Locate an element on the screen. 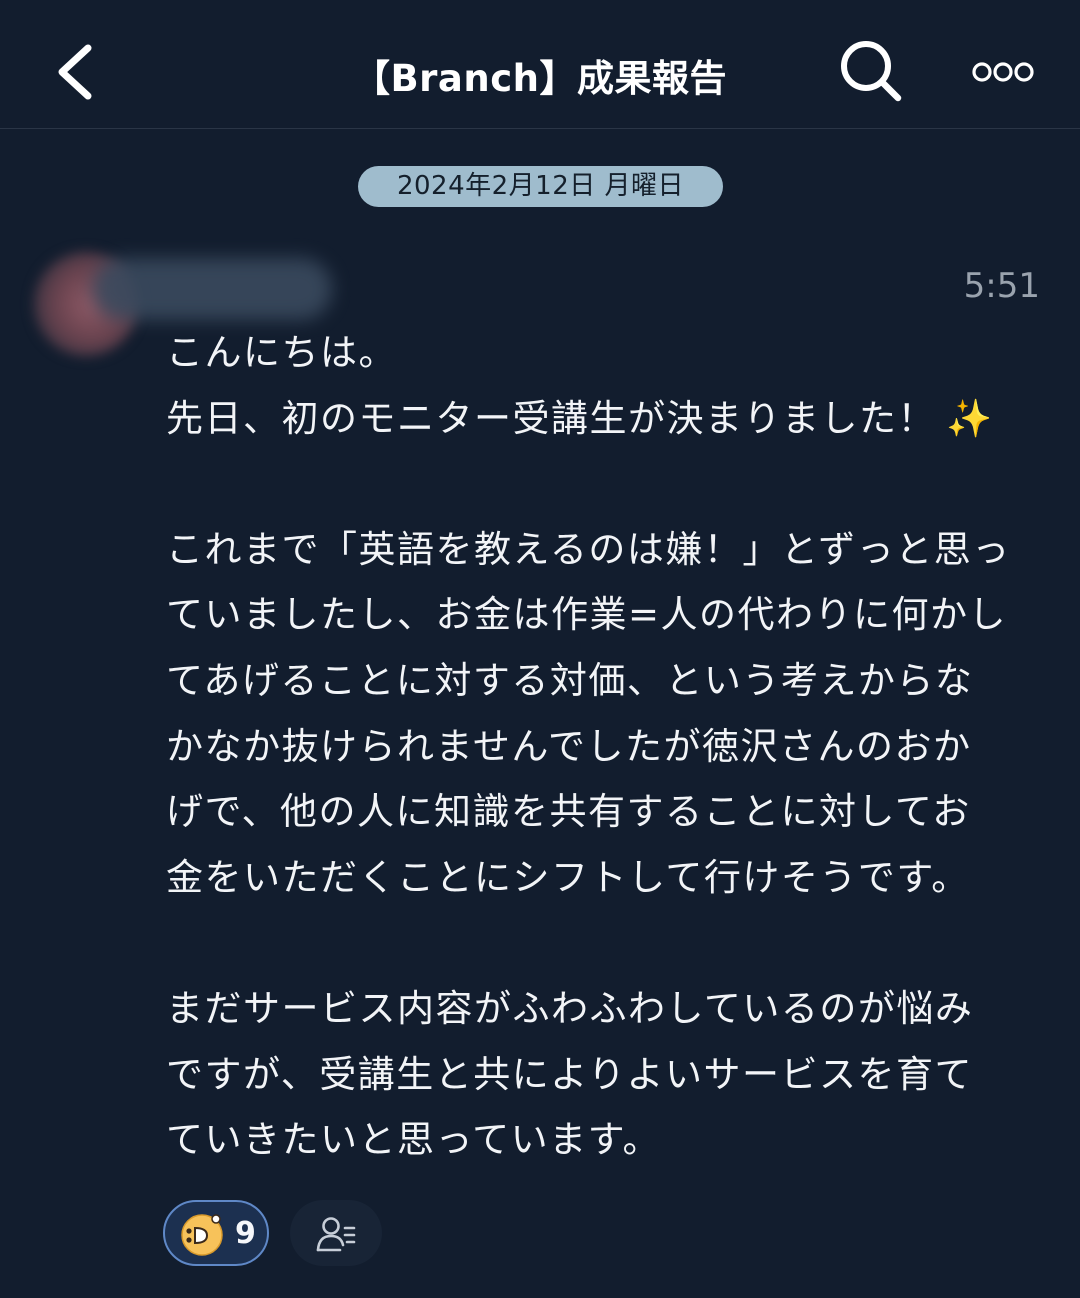 The height and width of the screenshot is (1298, 1080). message-line: 先日、初のモニター受講生が決まりました！ ✨ is located at coordinates (580, 418).